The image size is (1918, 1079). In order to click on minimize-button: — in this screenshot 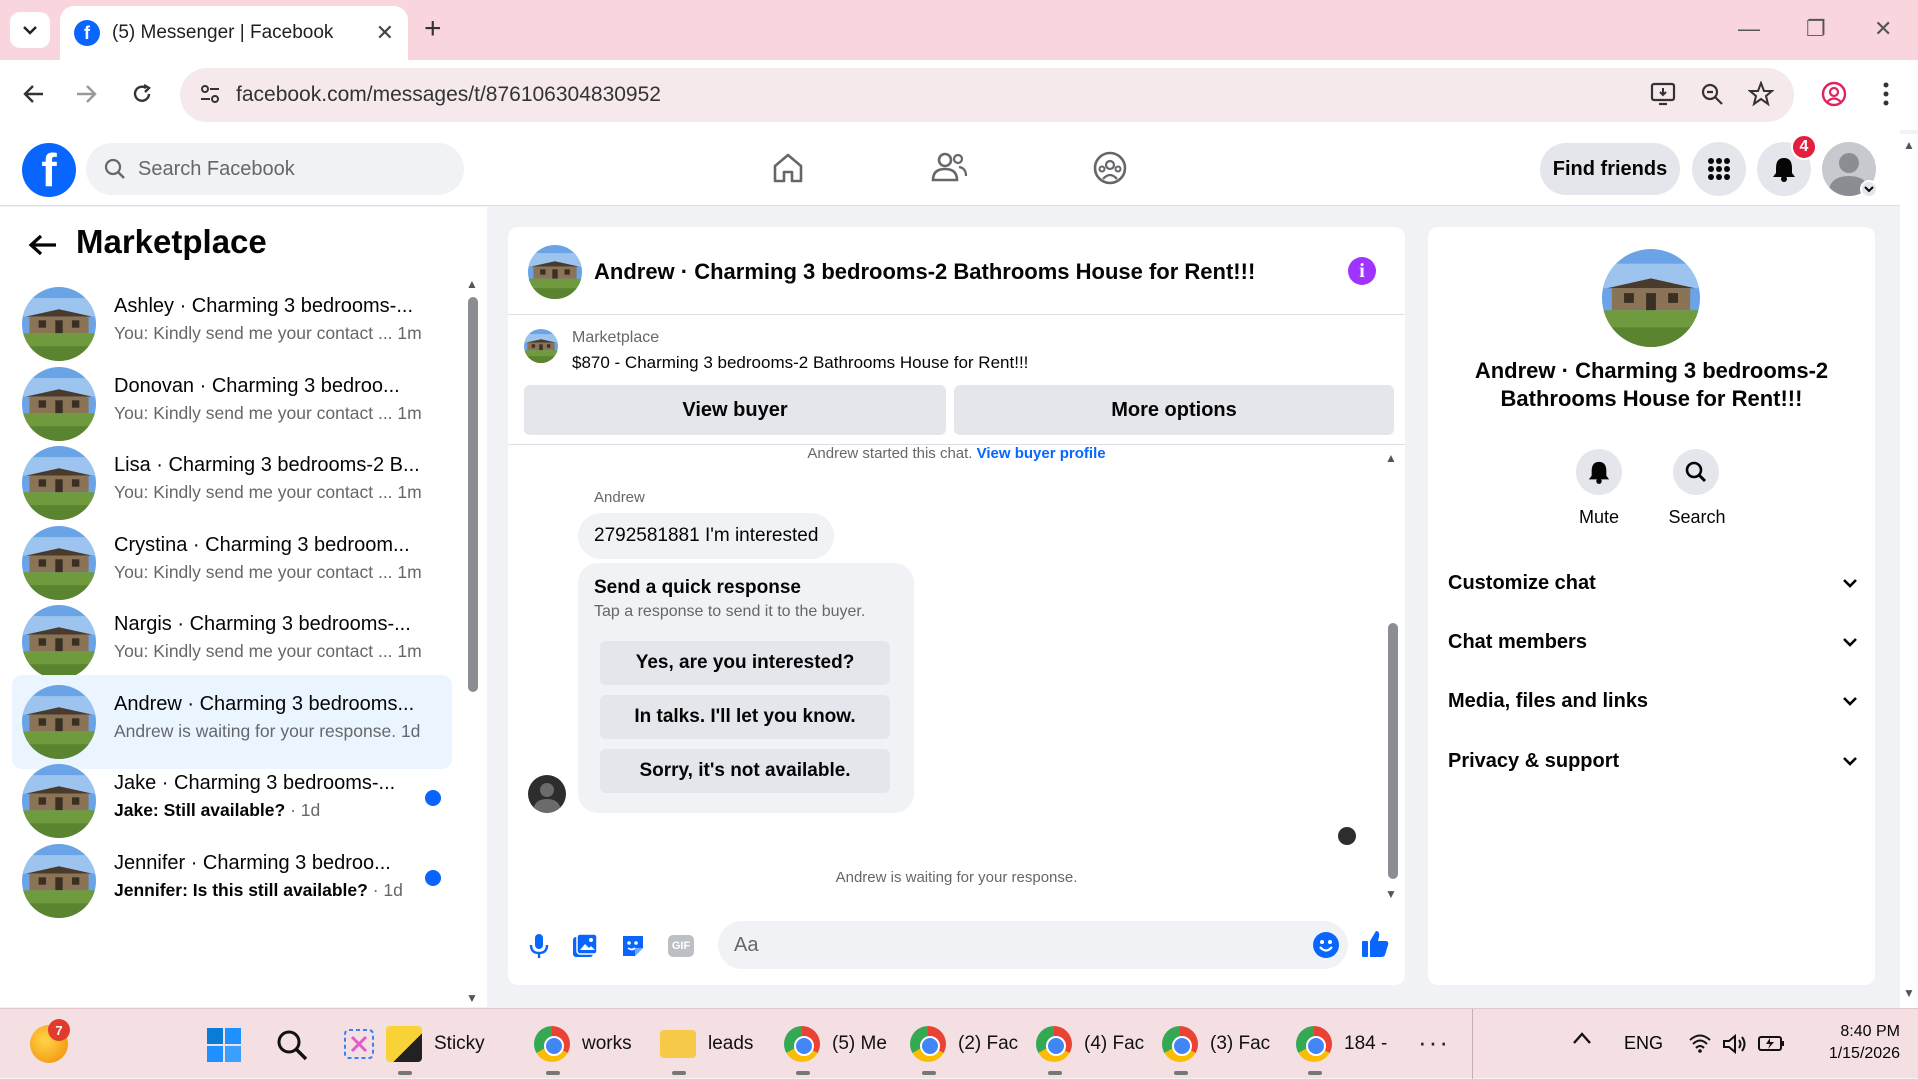, I will do `click(1749, 29)`.